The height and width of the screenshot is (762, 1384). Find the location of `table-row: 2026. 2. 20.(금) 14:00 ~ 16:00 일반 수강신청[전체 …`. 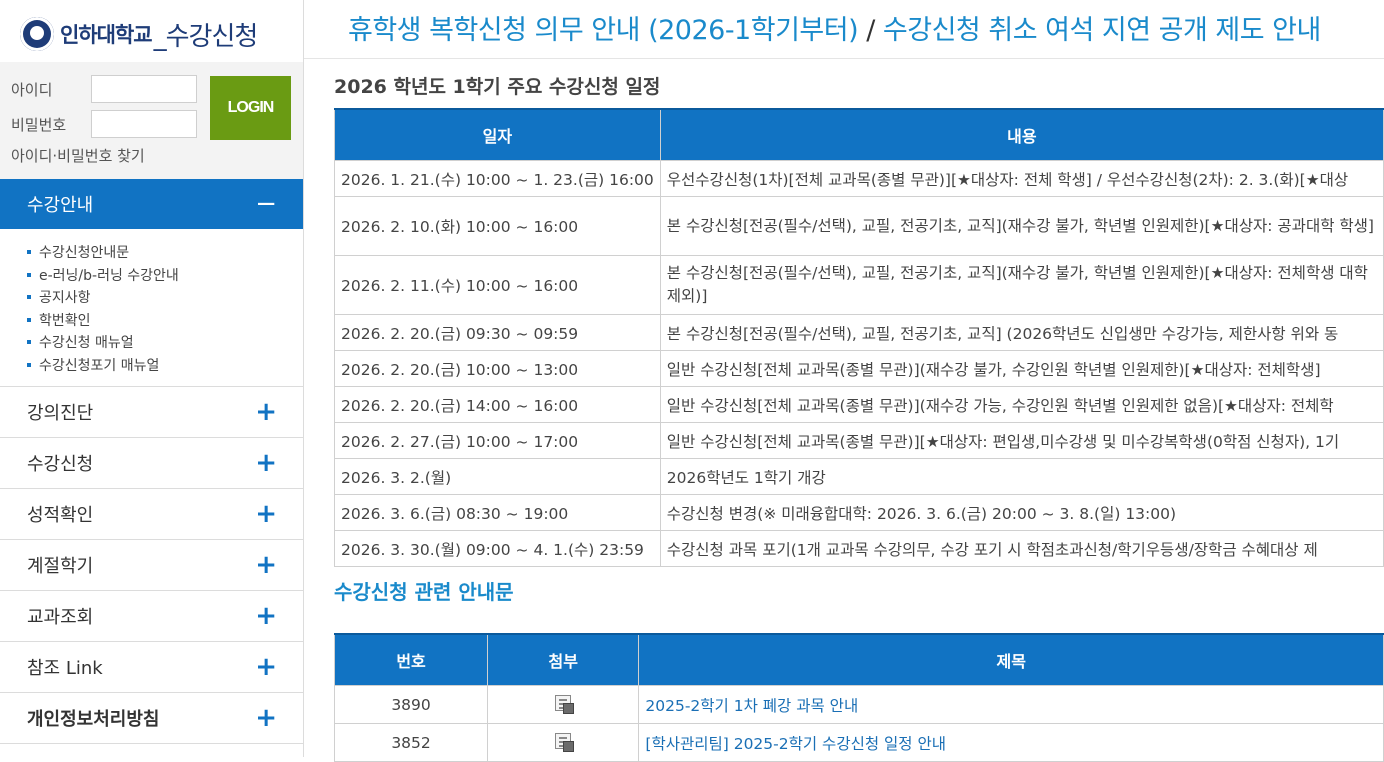

table-row: 2026. 2. 20.(금) 14:00 ~ 16:00 일반 수강신청[전체 … is located at coordinates (859, 404).